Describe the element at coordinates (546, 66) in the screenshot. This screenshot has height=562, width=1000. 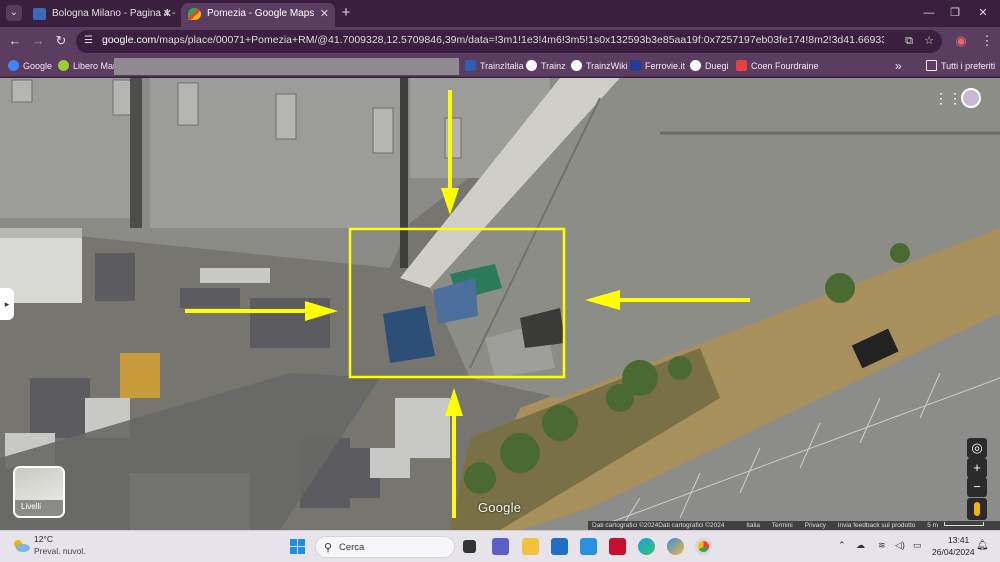
I see `bookmark-trainz: Trainz` at that location.